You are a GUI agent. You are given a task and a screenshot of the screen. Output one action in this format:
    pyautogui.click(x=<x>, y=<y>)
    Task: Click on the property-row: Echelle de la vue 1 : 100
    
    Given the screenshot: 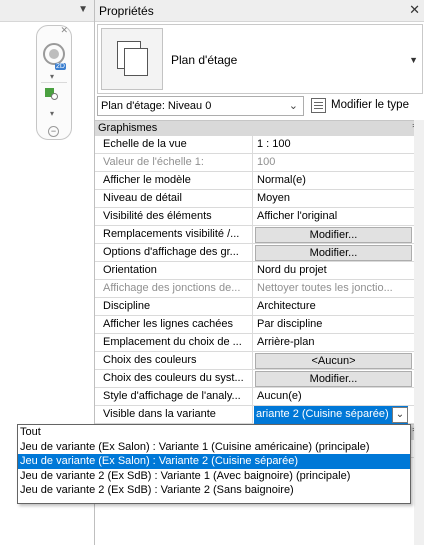 What is the action you would take?
    pyautogui.click(x=259, y=145)
    